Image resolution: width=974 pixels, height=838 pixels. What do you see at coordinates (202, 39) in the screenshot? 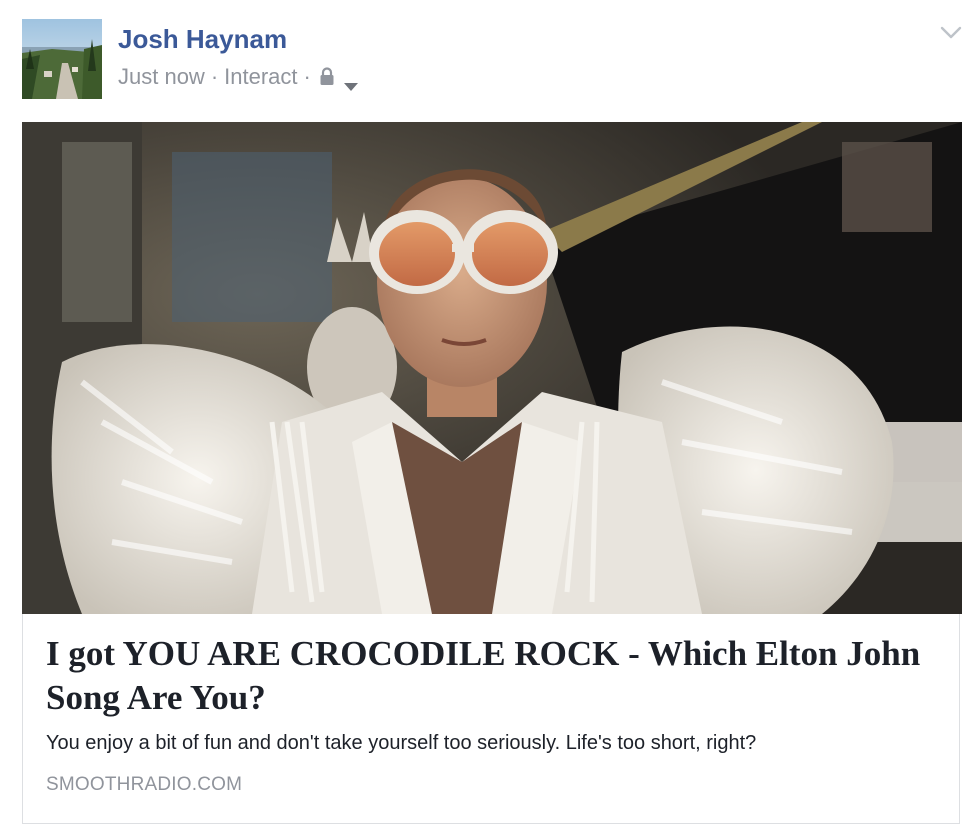
I see `author-name: Josh Haynam` at bounding box center [202, 39].